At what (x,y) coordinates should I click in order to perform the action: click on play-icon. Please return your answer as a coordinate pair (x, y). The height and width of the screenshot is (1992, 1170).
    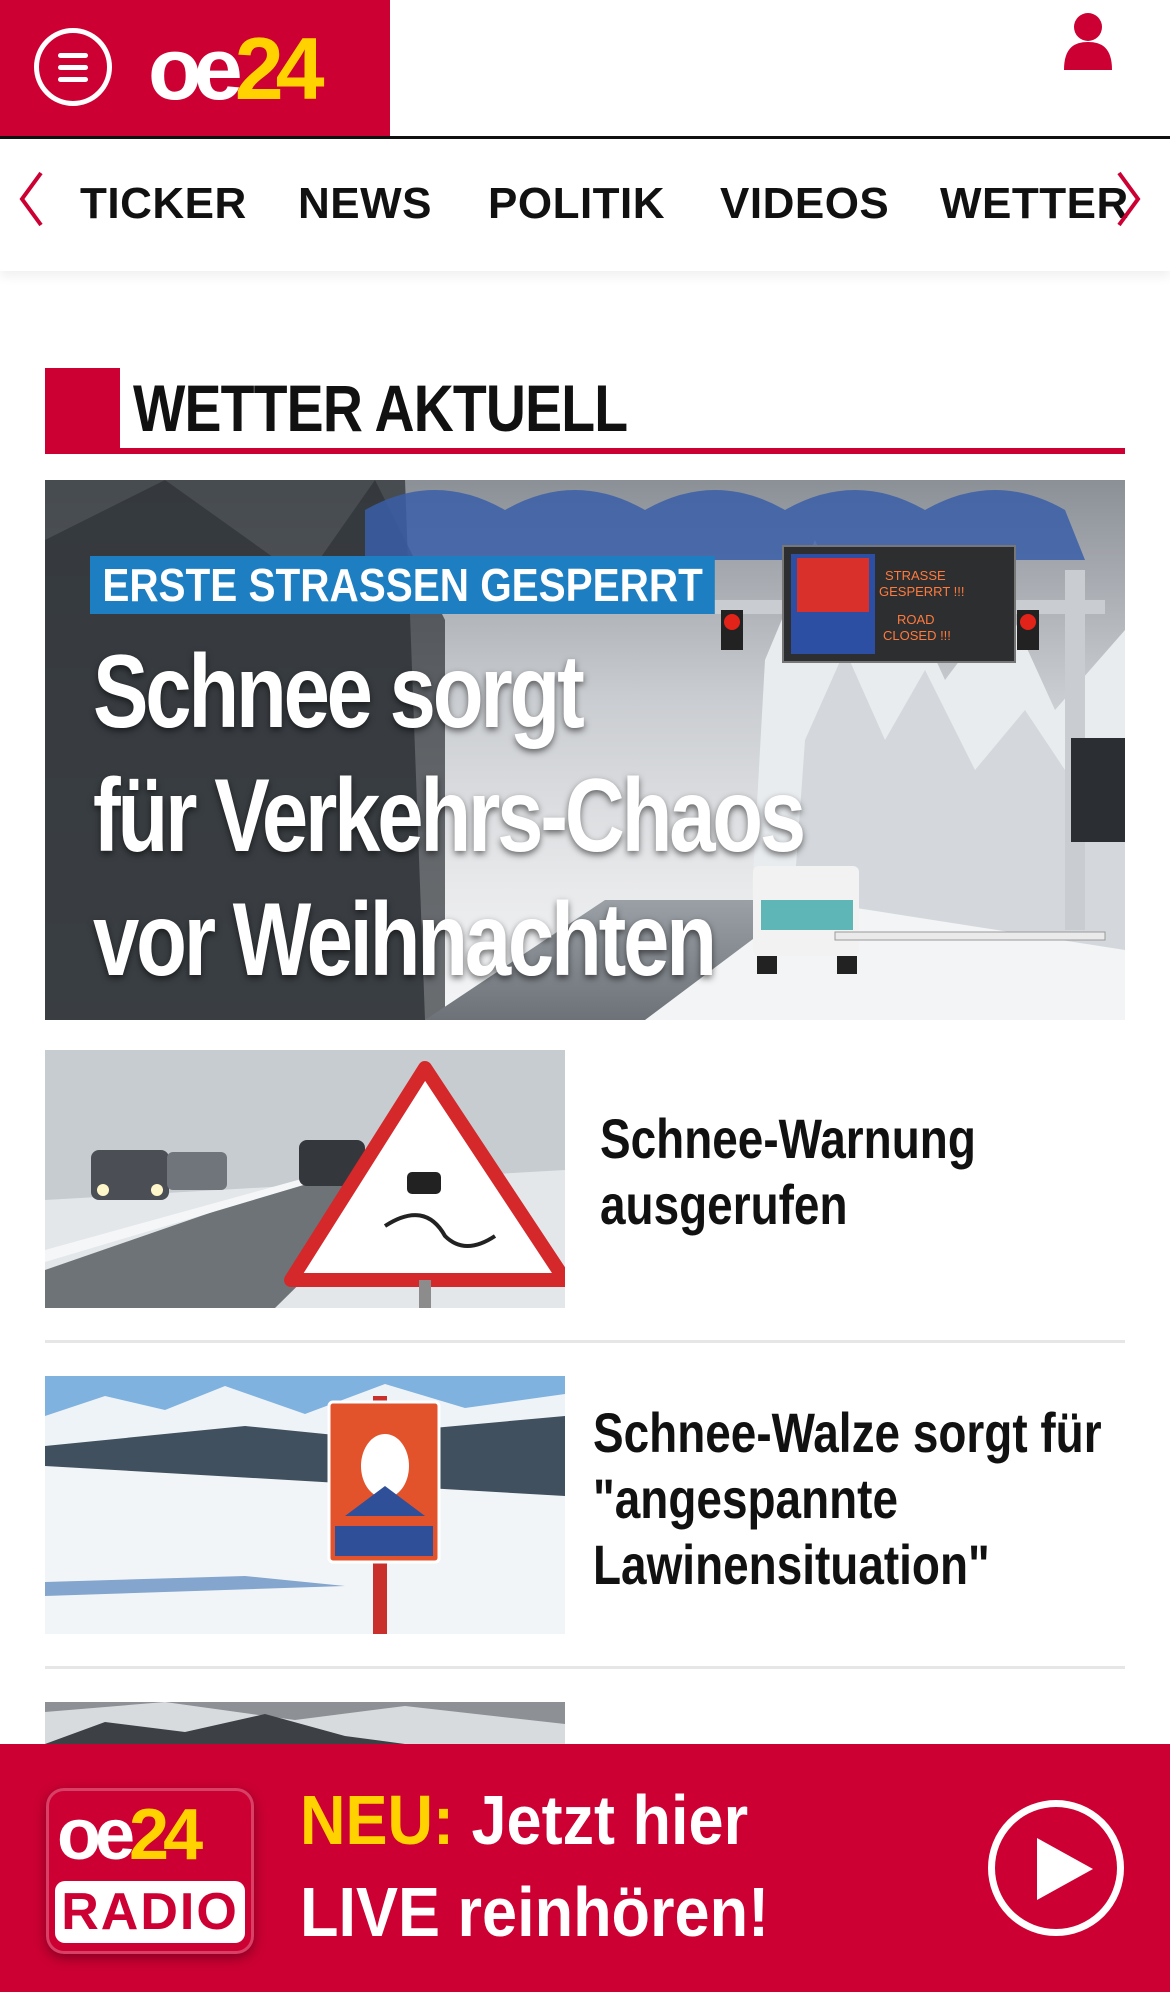
    Looking at the image, I should click on (1056, 1868).